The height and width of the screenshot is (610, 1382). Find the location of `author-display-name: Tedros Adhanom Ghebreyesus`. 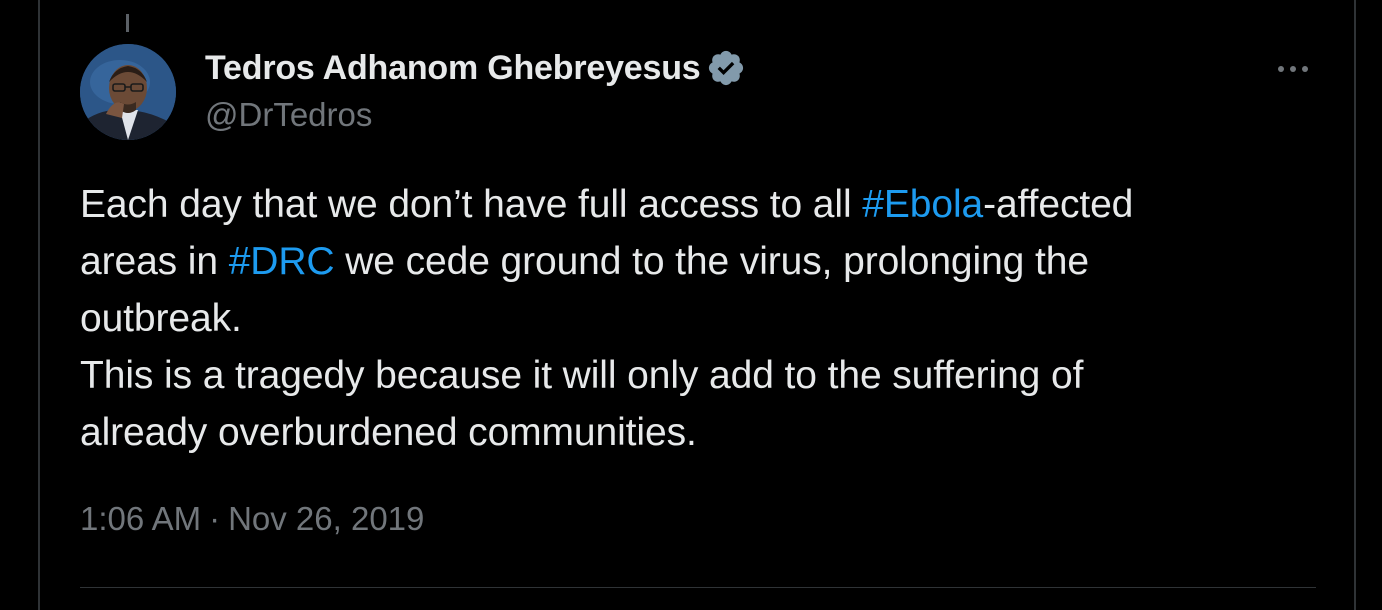

author-display-name: Tedros Adhanom Ghebreyesus is located at coordinates (453, 68).